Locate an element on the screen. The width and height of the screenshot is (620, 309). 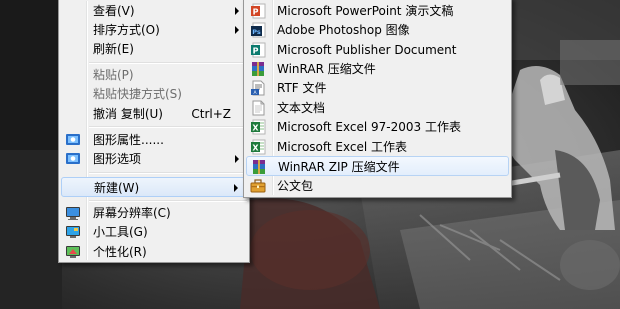
menu-item-label: Microsoft Publisher Document is located at coordinates (367, 50).